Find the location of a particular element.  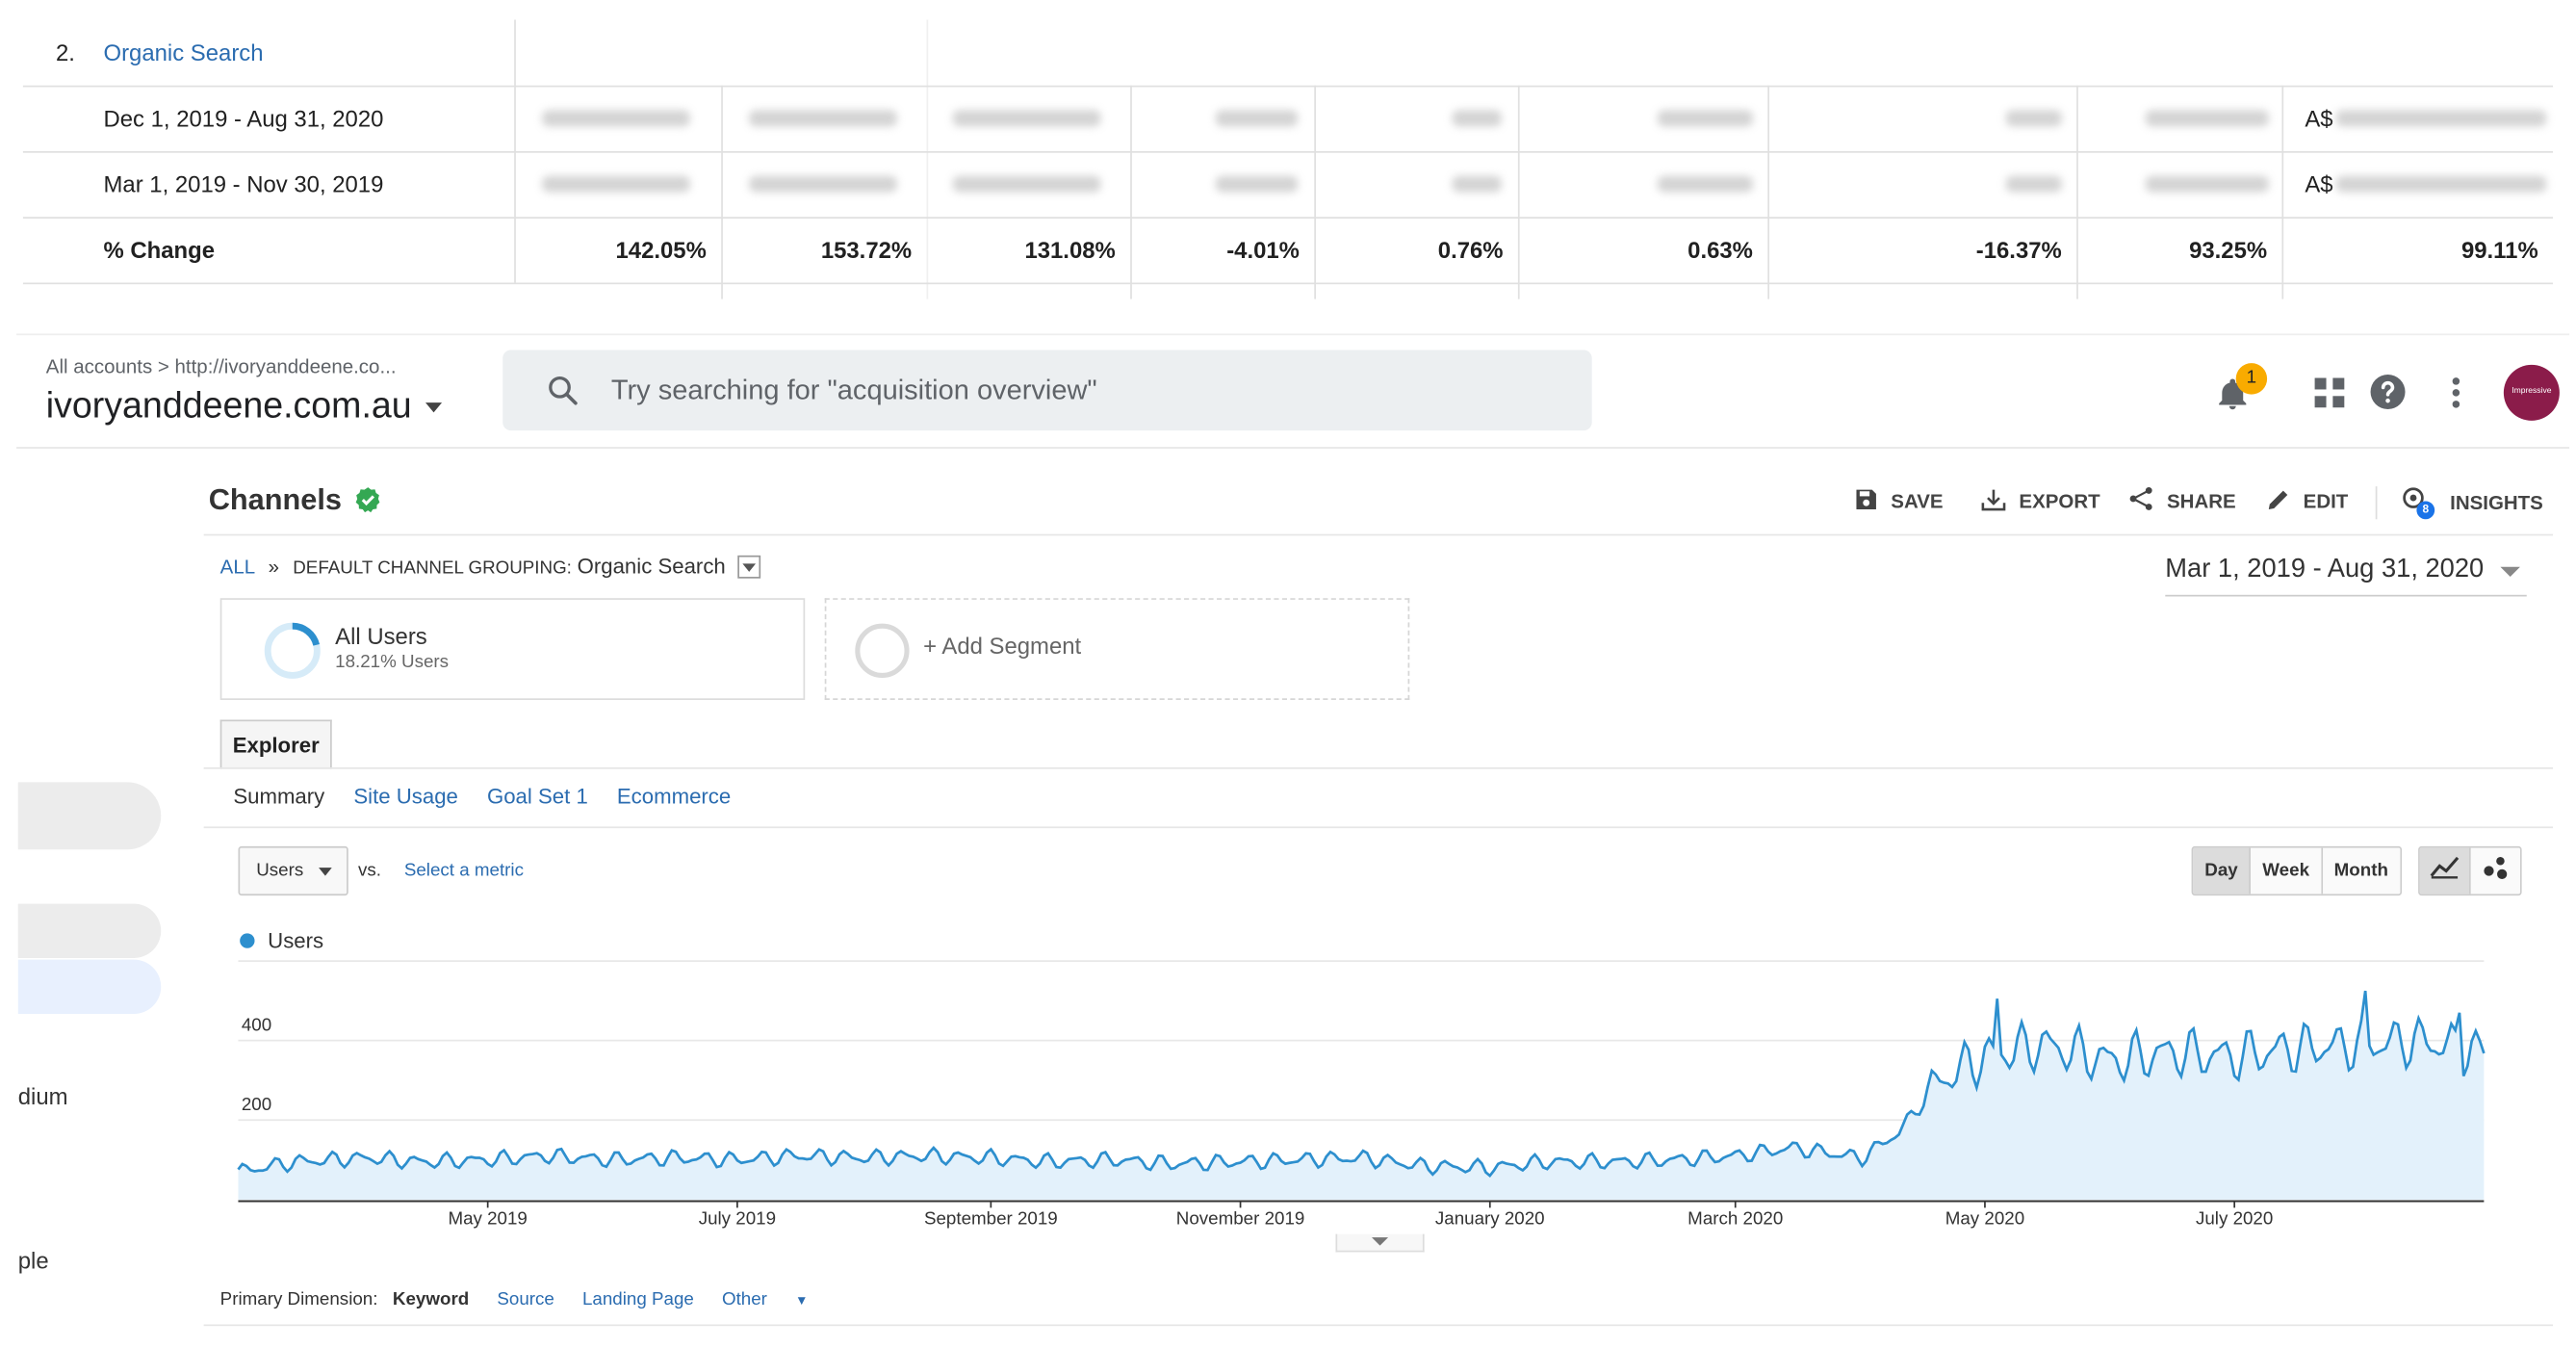

save-button: SAVE is located at coordinates (1899, 501).